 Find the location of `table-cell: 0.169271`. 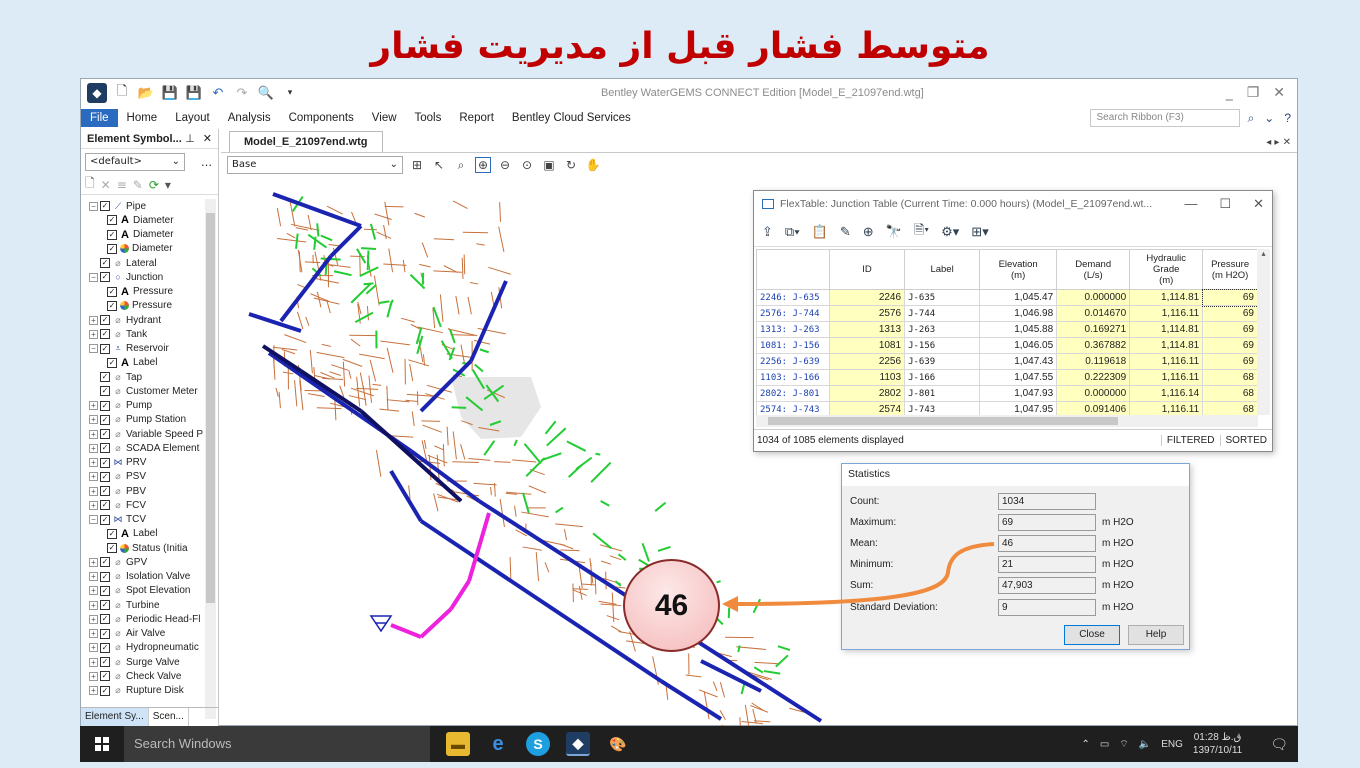

table-cell: 0.169271 is located at coordinates (1093, 329).